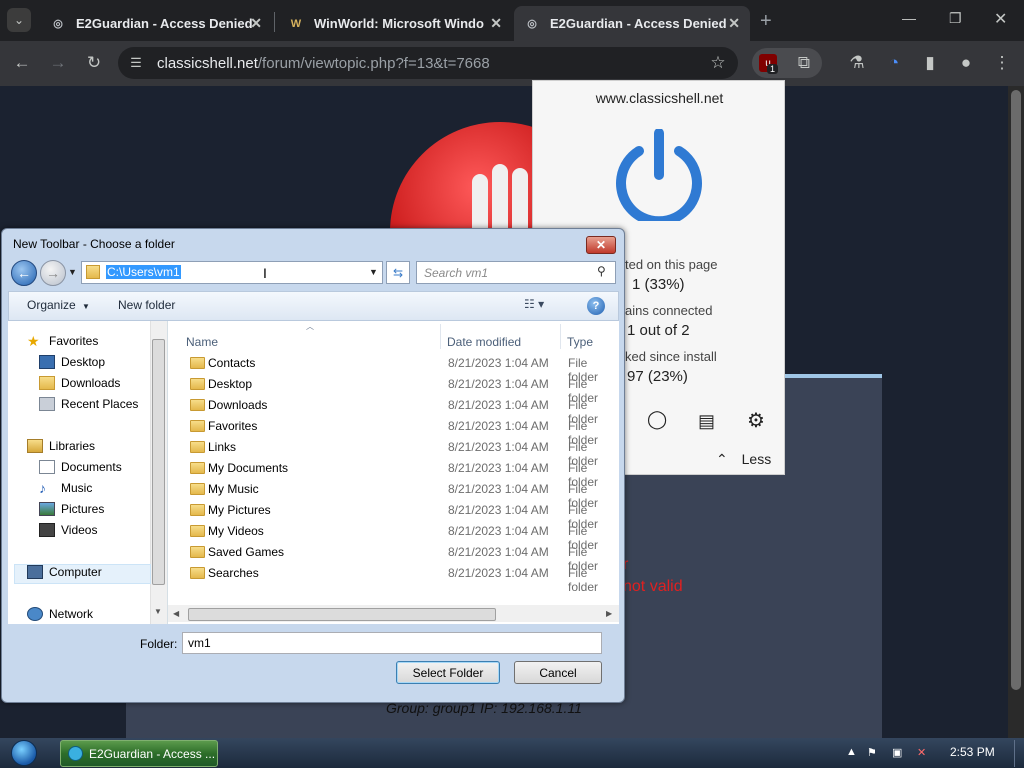  Describe the element at coordinates (58, 305) in the screenshot. I see `organize-button: Organize ▼` at that location.